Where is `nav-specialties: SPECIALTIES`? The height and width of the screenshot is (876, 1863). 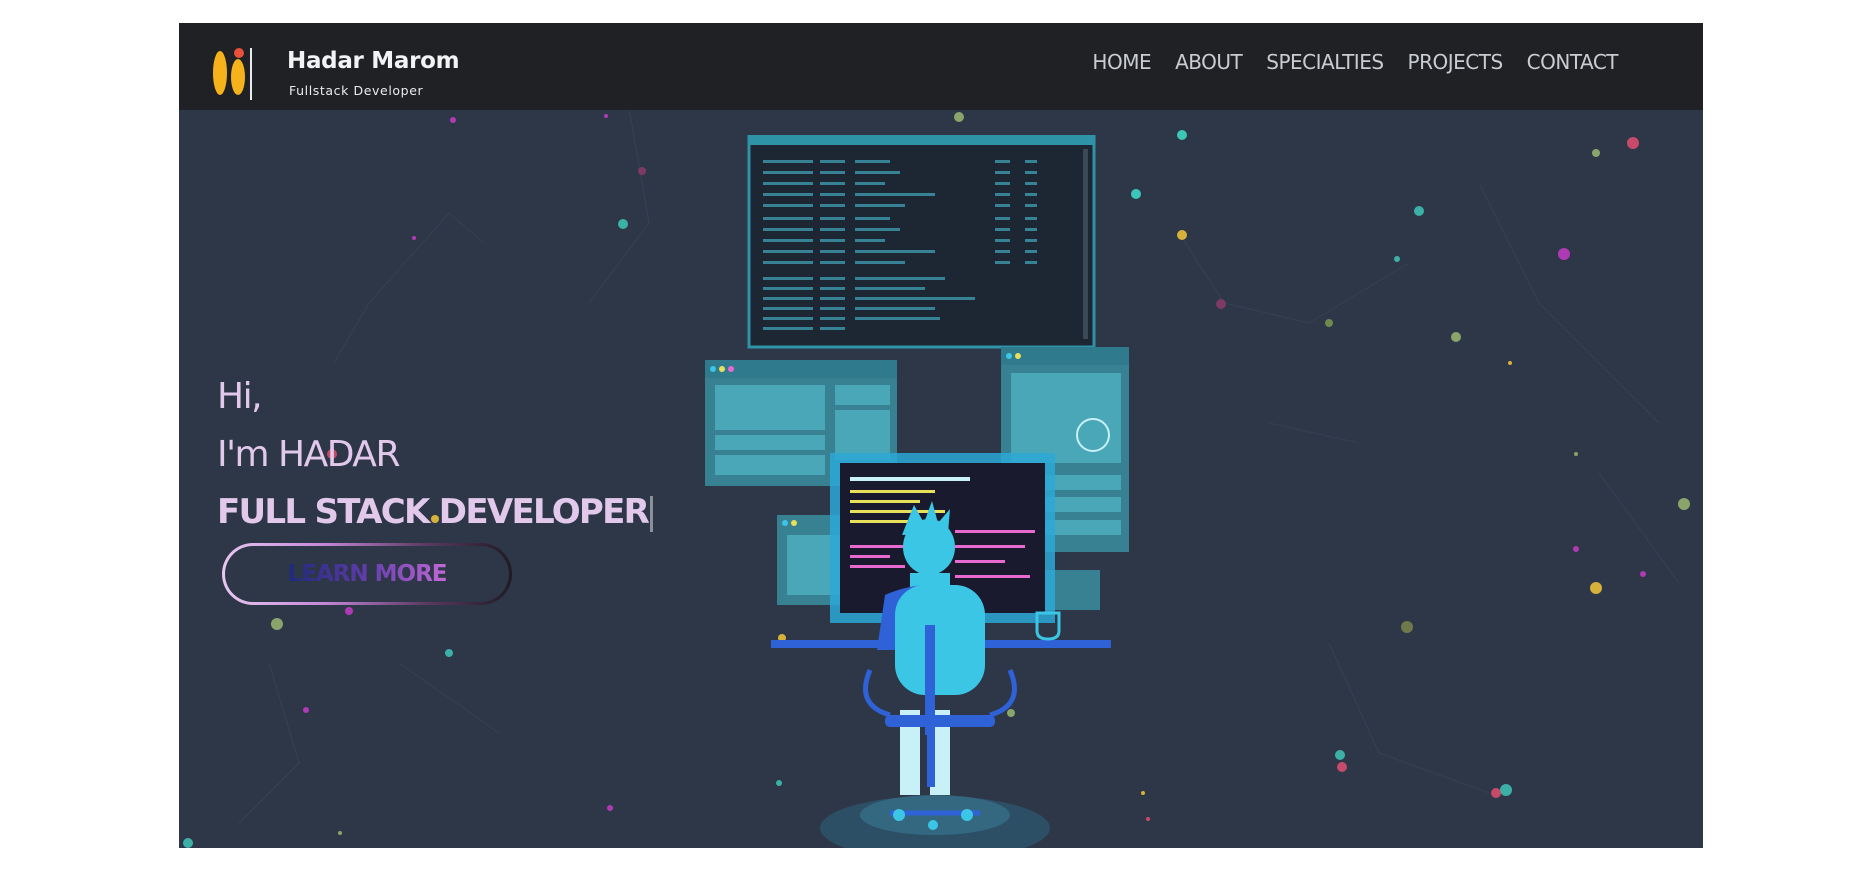 nav-specialties: SPECIALTIES is located at coordinates (1325, 62).